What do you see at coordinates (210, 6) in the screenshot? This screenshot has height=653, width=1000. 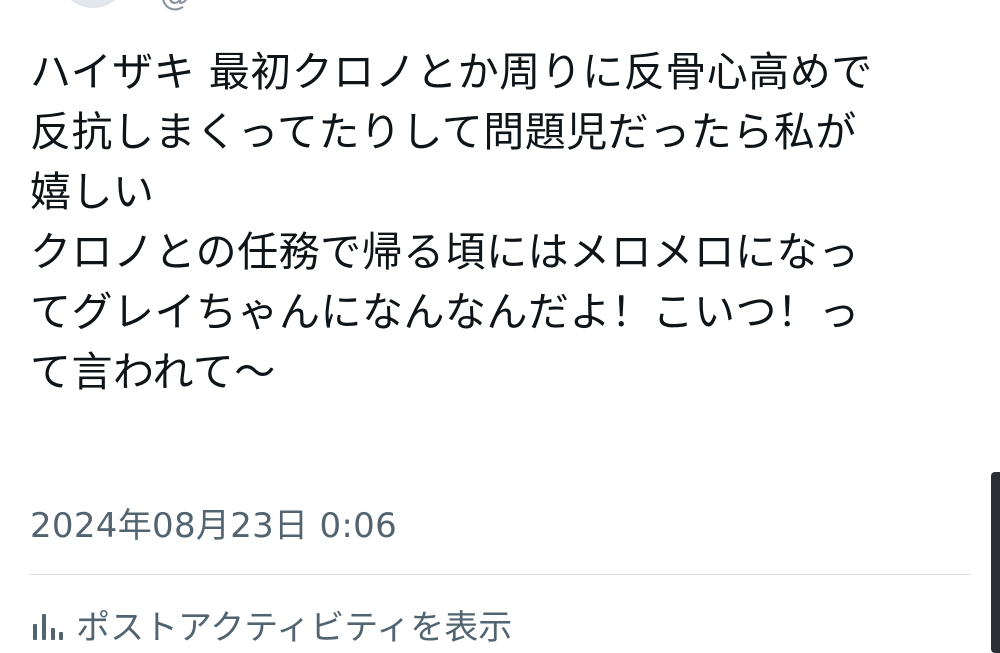 I see `user-handle-partial: @ · · ·` at bounding box center [210, 6].